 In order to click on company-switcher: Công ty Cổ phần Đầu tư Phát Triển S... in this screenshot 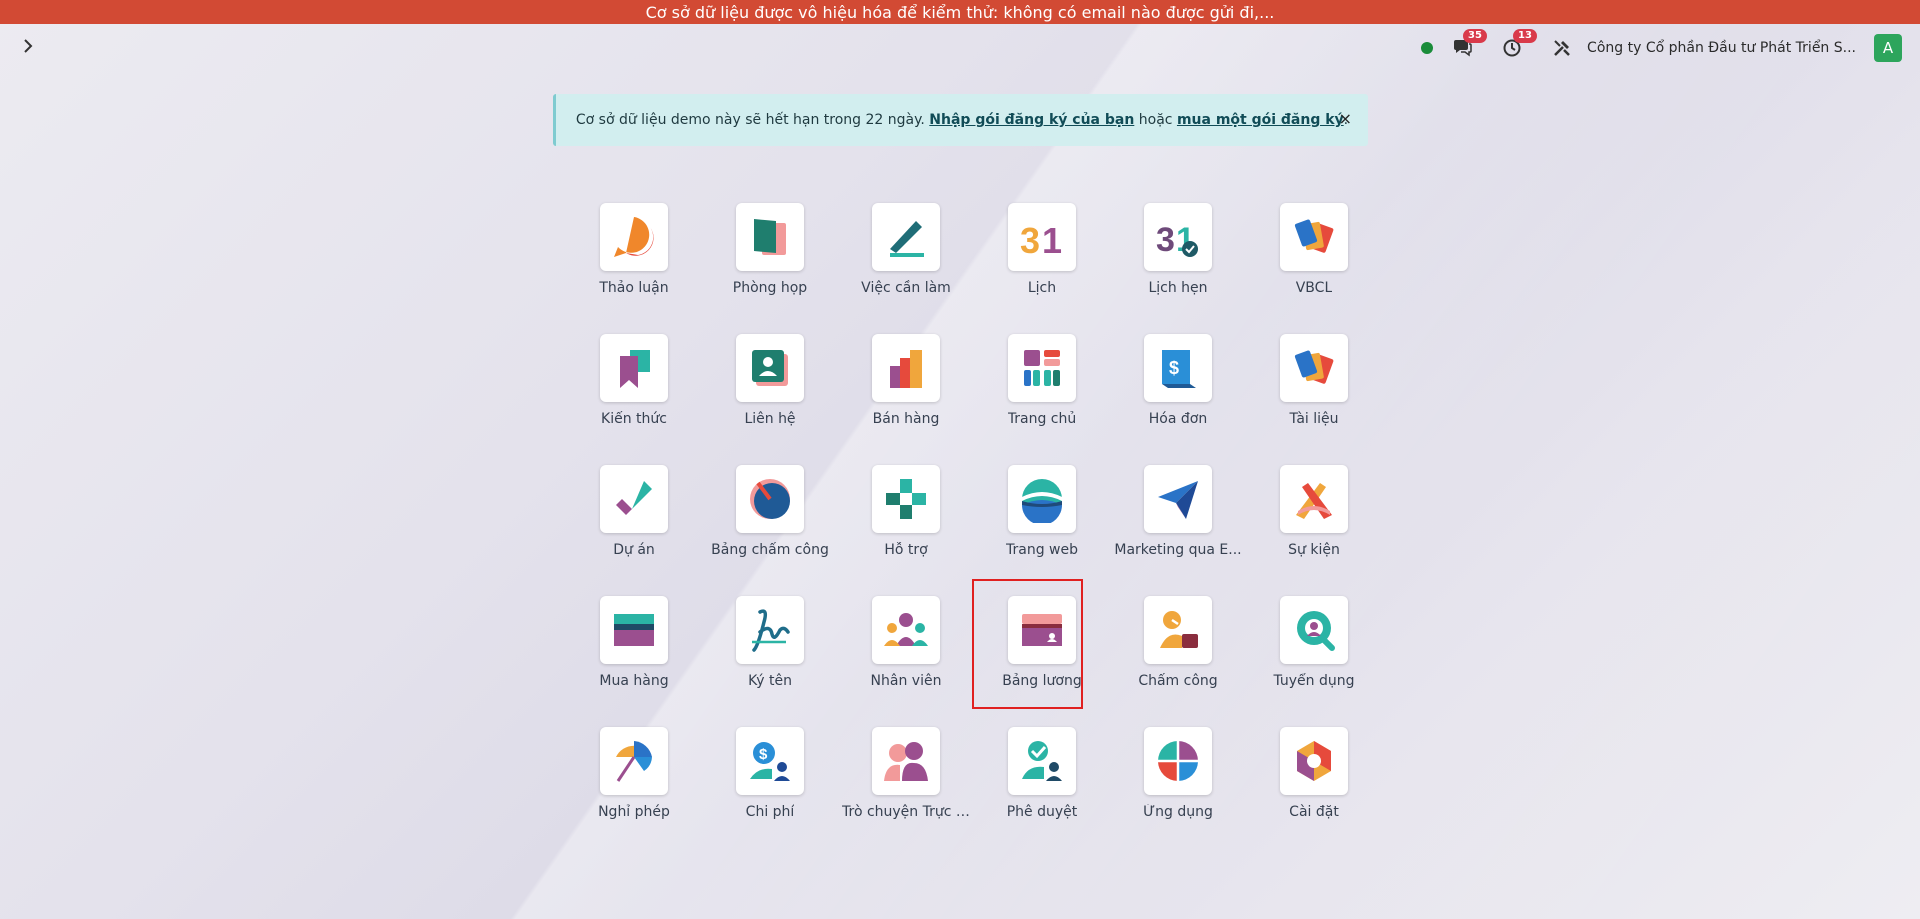, I will do `click(1721, 48)`.